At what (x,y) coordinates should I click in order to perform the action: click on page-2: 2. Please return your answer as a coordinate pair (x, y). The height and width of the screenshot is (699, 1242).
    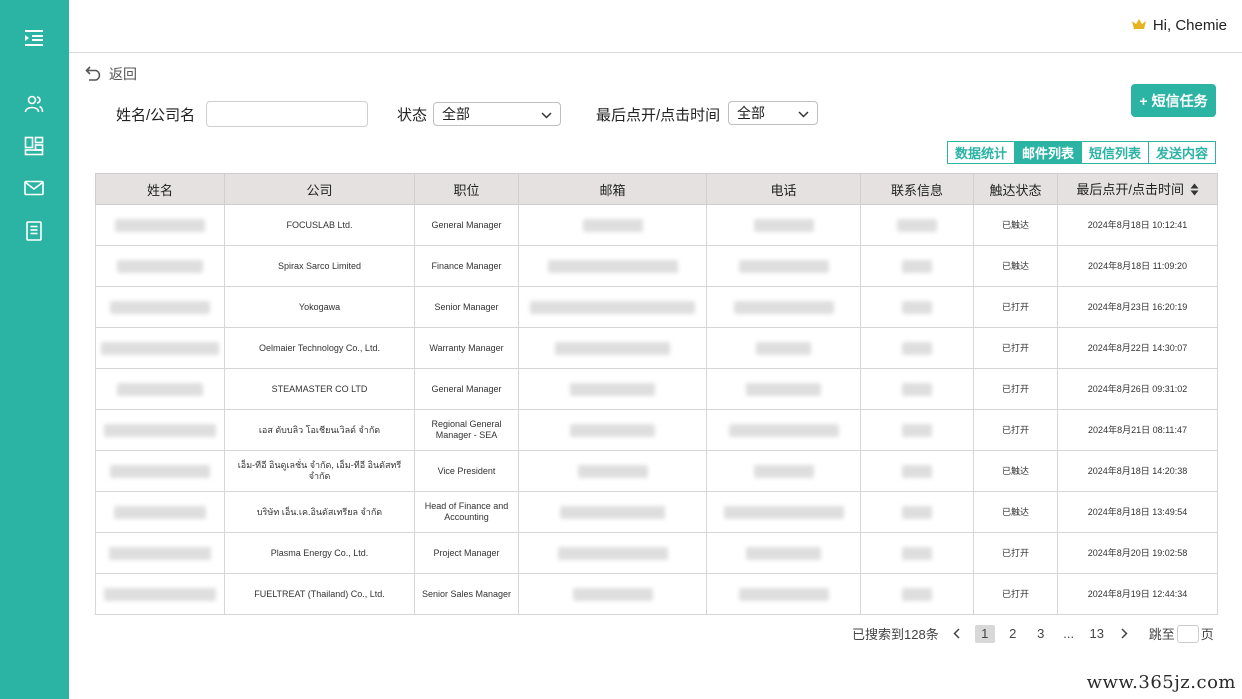
    Looking at the image, I should click on (1013, 634).